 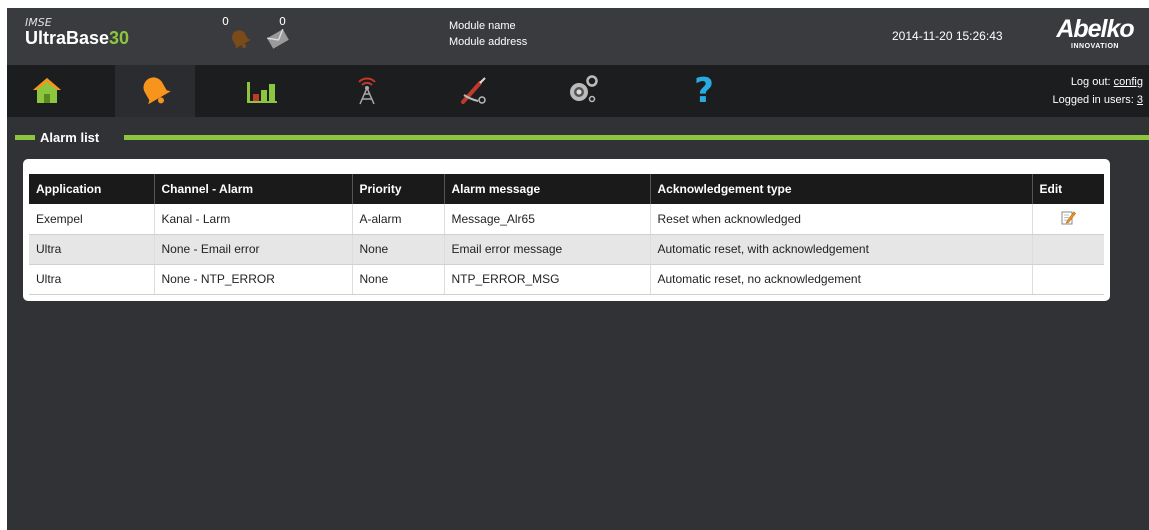 I want to click on cell-alarm-message: Message_Alr65, so click(x=547, y=219).